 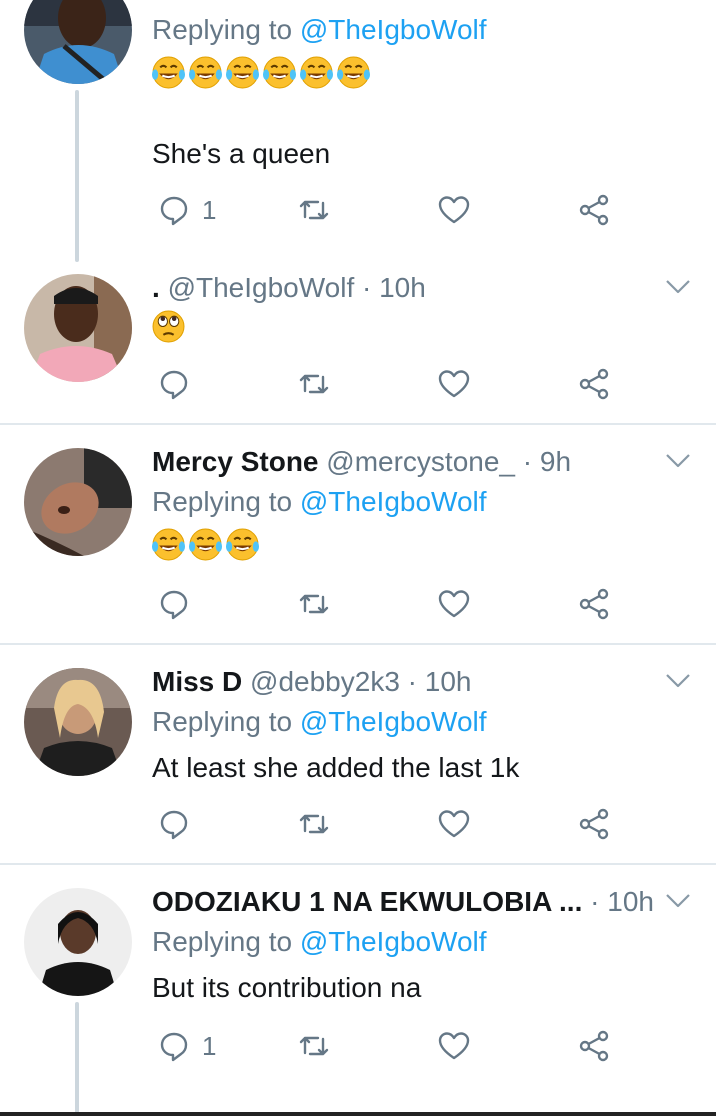 What do you see at coordinates (449, 461) in the screenshot?
I see `handle-time: @mercystone_ · 9h` at bounding box center [449, 461].